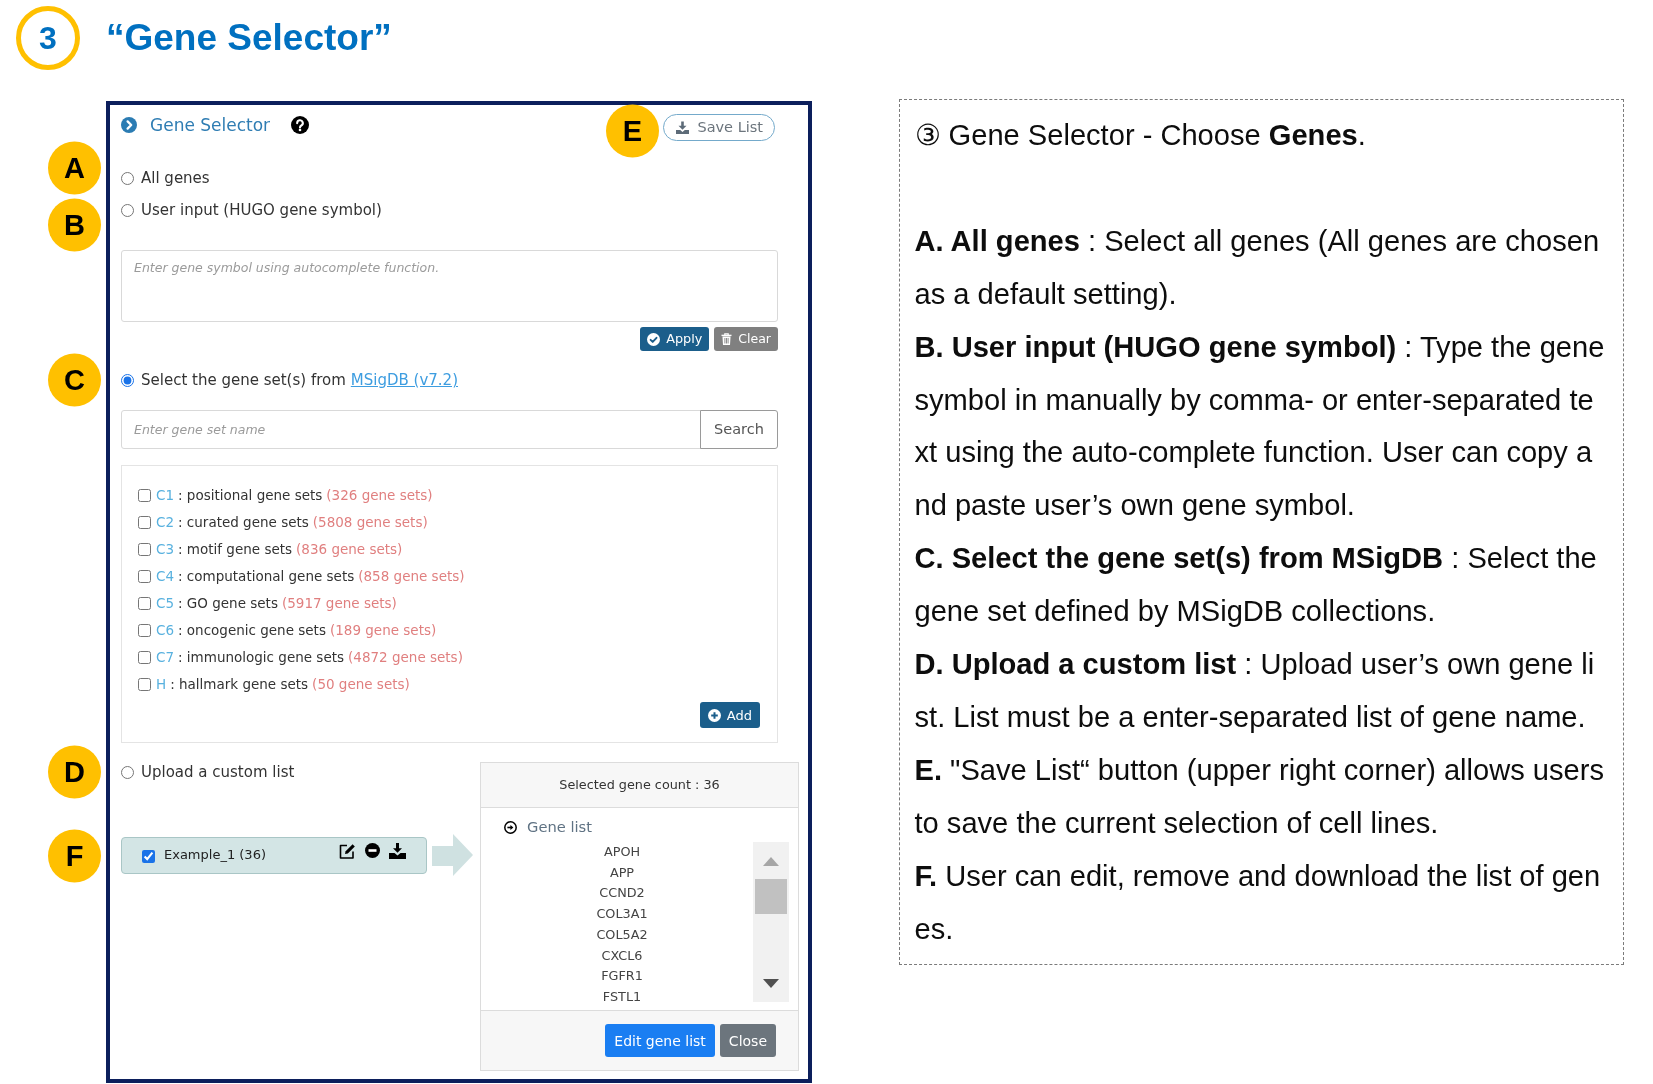 This screenshot has height=1084, width=1653. What do you see at coordinates (349, 550) in the screenshot?
I see `gene-set-count: (836 gene sets)` at bounding box center [349, 550].